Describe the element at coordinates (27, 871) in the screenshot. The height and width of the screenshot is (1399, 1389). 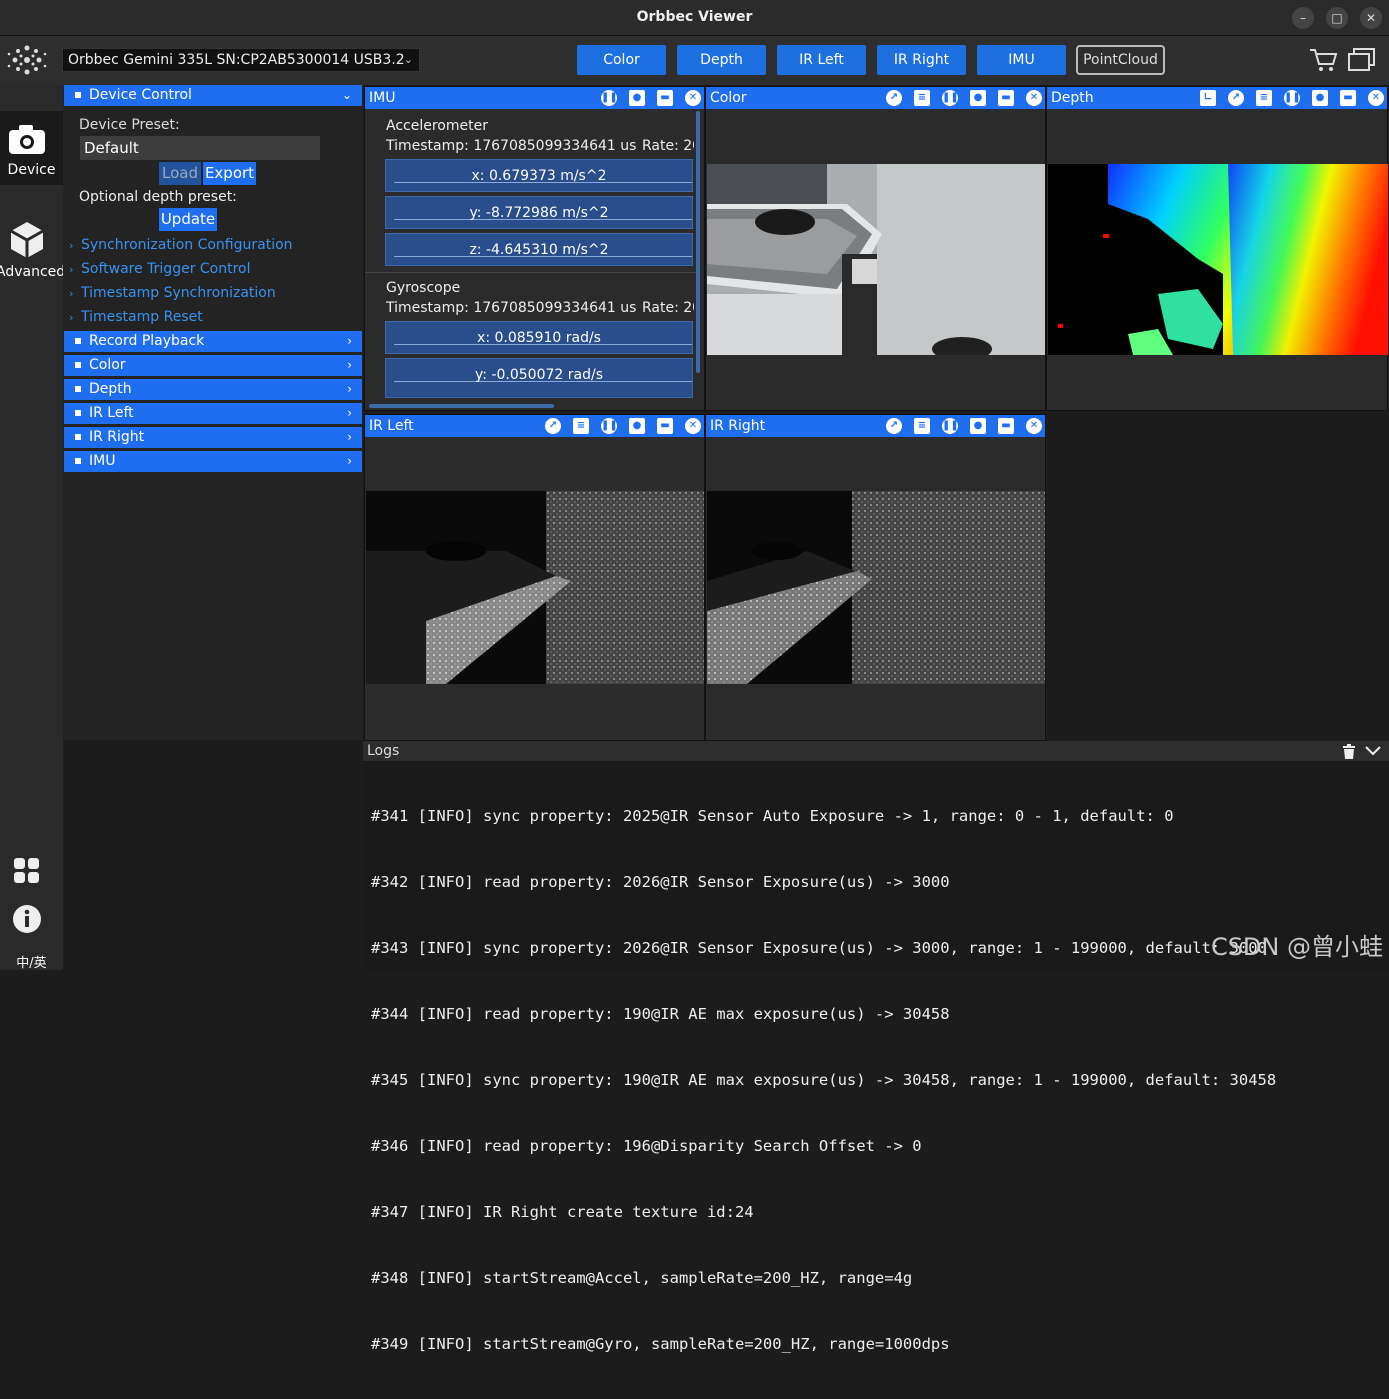
I see `apps-grid-icon` at that location.